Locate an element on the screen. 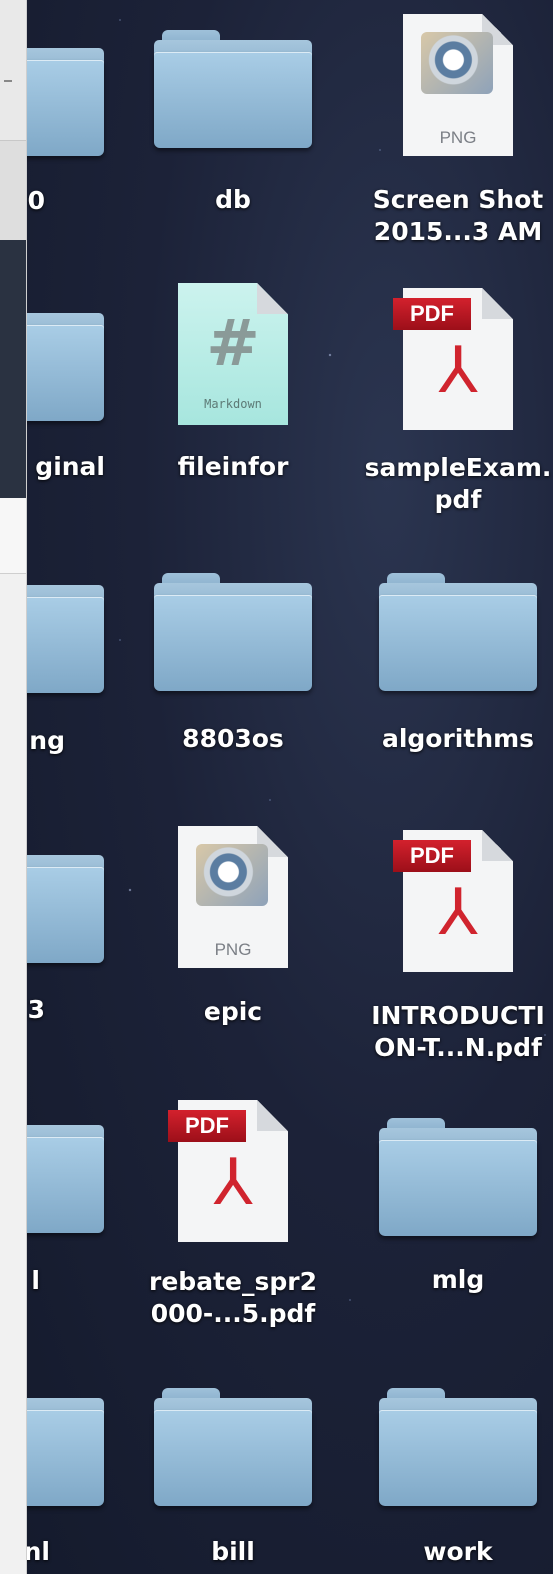  desktop-item-rebate-pdf: PDF ⅄ rebate_spr2 000-...5.pdf is located at coordinates (233, 1225).